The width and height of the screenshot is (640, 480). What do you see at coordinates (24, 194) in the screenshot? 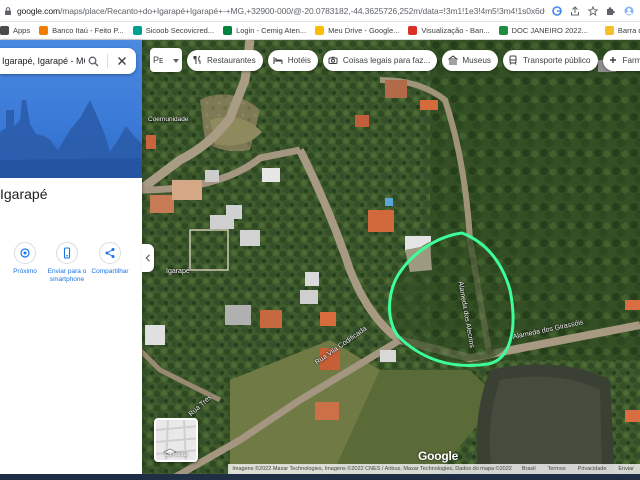
I see `place-title: Igarapé` at bounding box center [24, 194].